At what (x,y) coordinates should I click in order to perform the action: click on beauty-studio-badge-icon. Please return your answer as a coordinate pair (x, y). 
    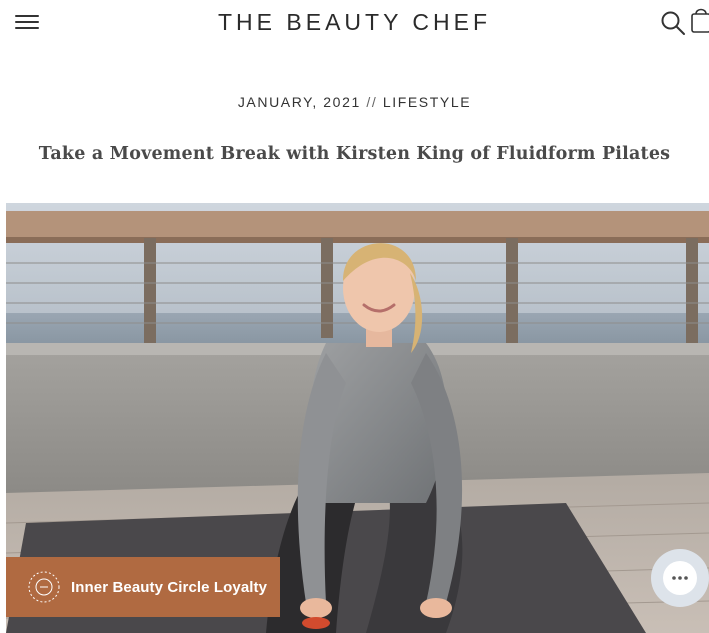
    Looking at the image, I should click on (44, 587).